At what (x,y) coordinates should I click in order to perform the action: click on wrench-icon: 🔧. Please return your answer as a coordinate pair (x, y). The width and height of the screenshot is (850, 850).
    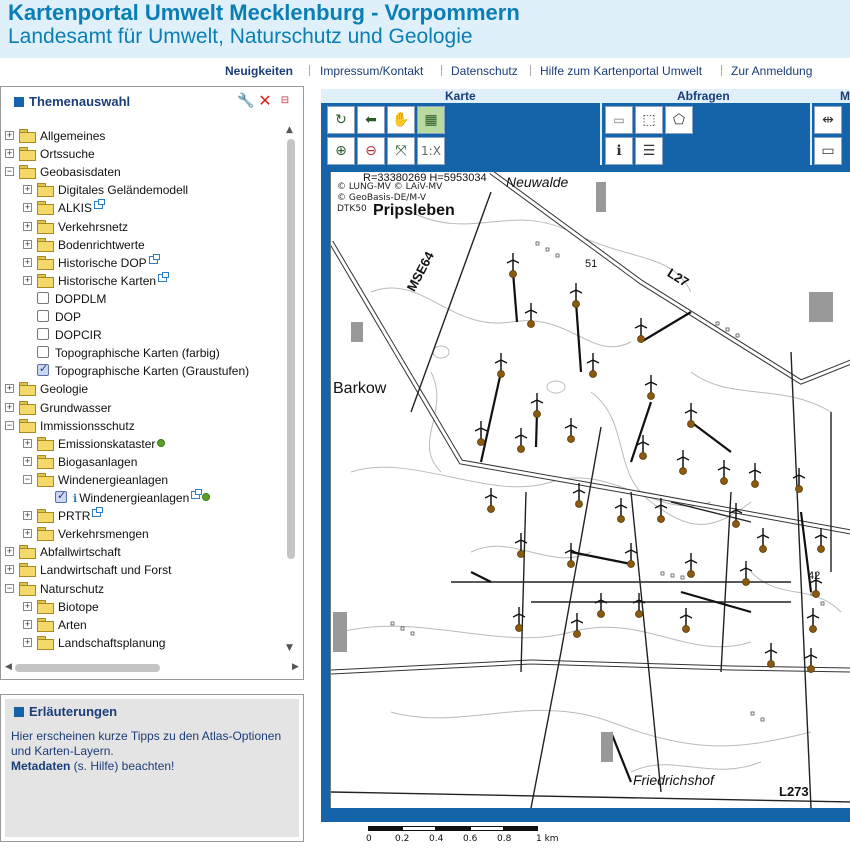
    Looking at the image, I should click on (245, 101).